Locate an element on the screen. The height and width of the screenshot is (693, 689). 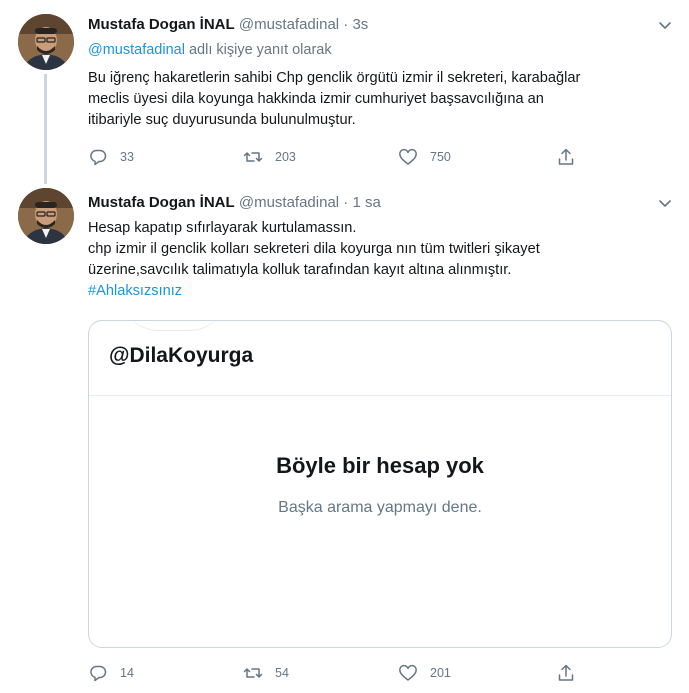
reply-count: 33 is located at coordinates (127, 157).